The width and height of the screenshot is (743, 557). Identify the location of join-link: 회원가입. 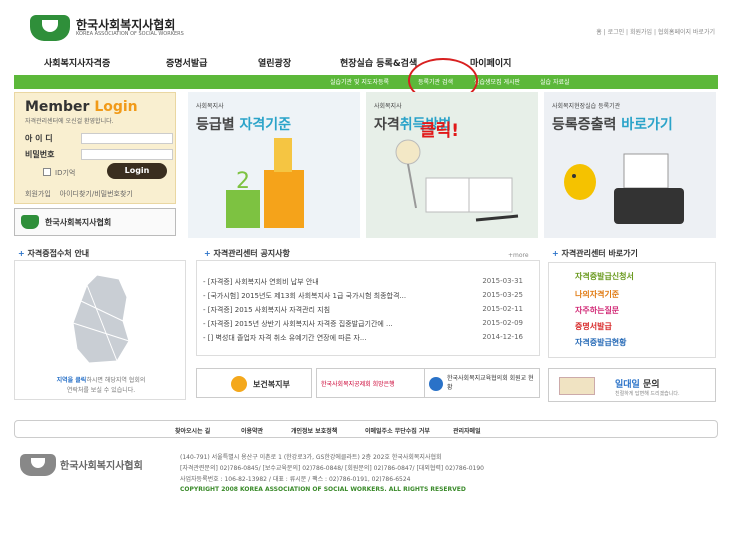
(38, 194).